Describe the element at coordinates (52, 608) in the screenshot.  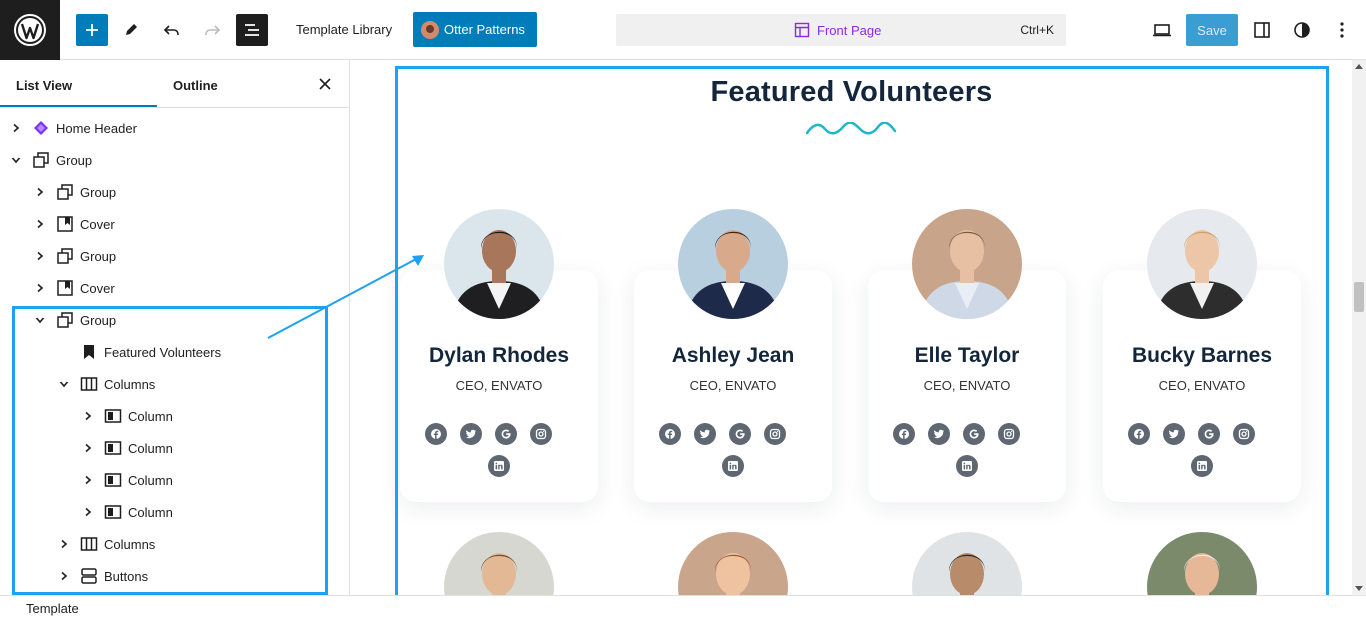
I see `breadcrumb-template: Template` at that location.